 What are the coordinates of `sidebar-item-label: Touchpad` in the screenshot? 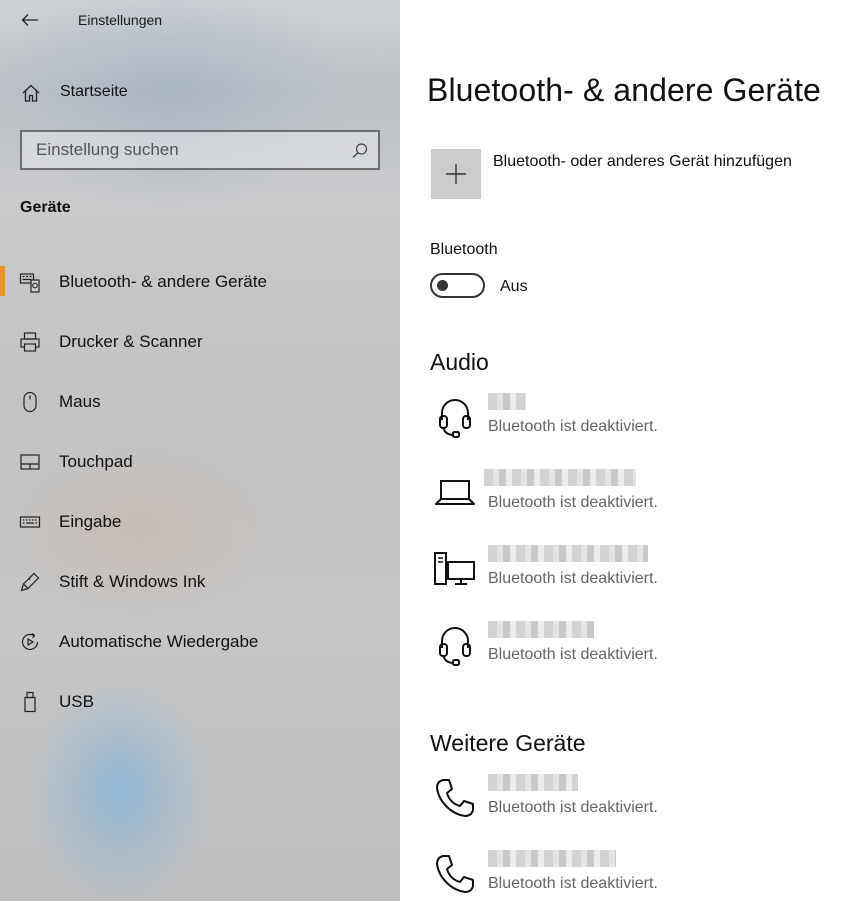 It's located at (96, 461).